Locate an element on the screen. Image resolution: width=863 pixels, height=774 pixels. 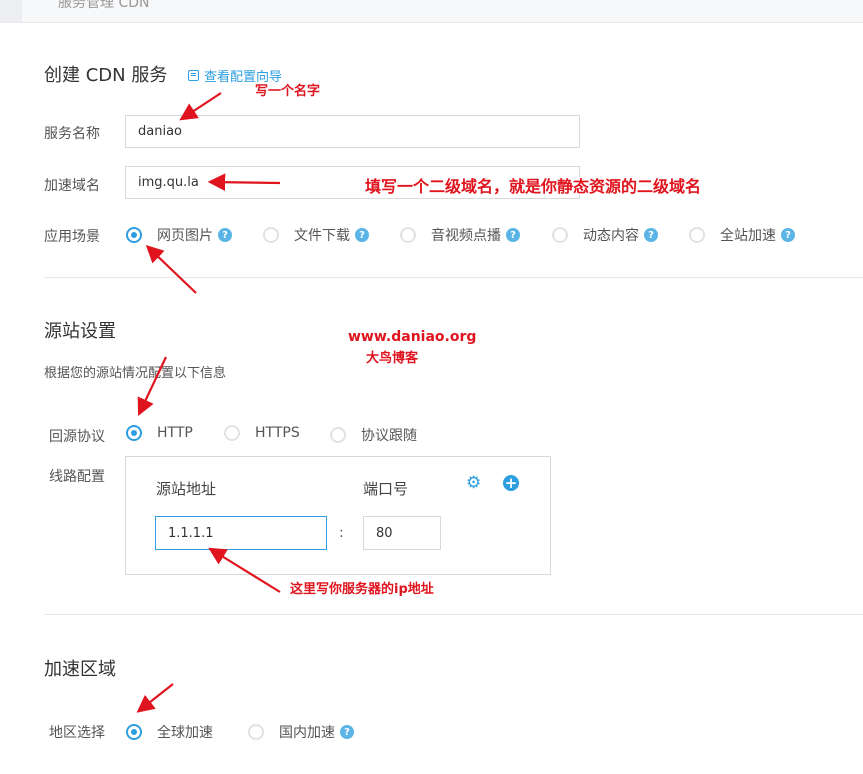
arrow-to-scenario is located at coordinates (171, 269).